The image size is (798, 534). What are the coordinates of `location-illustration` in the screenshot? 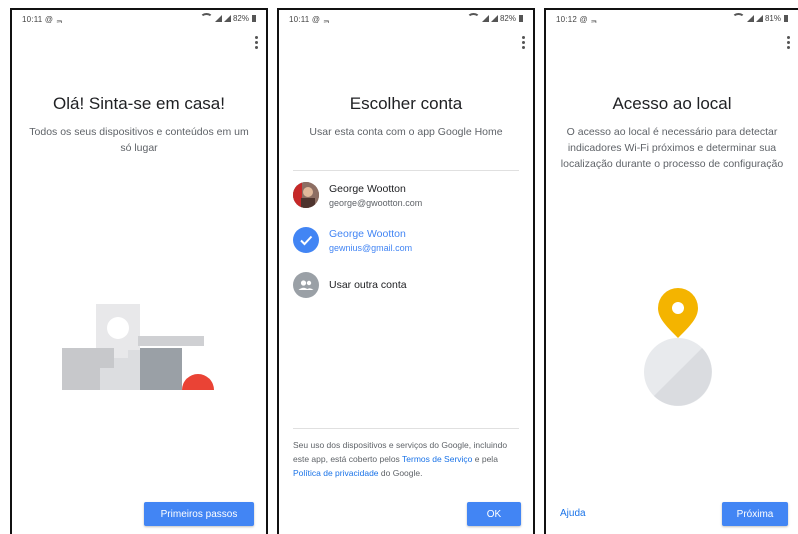 It's located at (678, 347).